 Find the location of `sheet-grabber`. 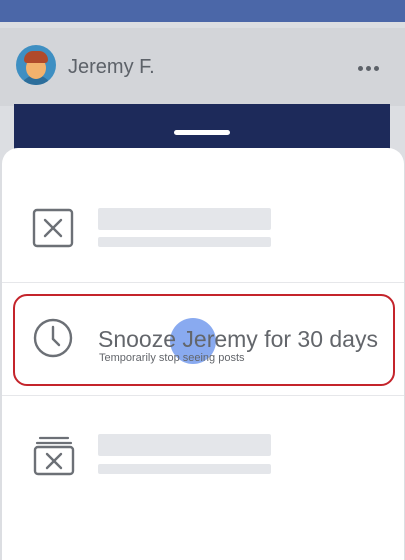

sheet-grabber is located at coordinates (202, 132).